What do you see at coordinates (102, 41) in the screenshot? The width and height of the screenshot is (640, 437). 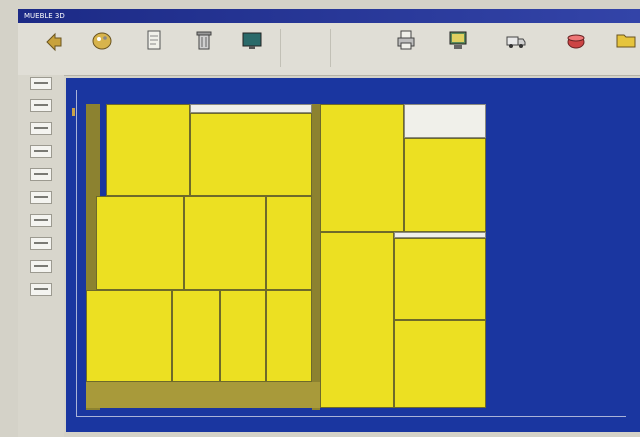 I see `palette-icon` at bounding box center [102, 41].